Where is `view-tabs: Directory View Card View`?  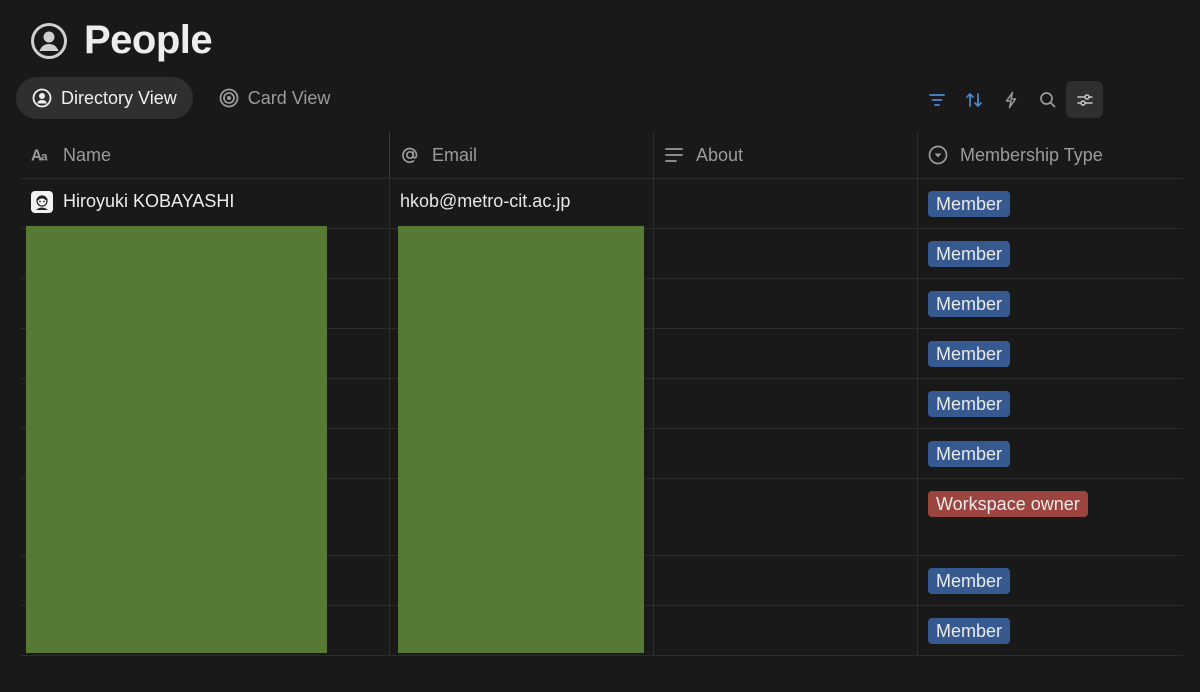 view-tabs: Directory View Card View is located at coordinates (181, 98).